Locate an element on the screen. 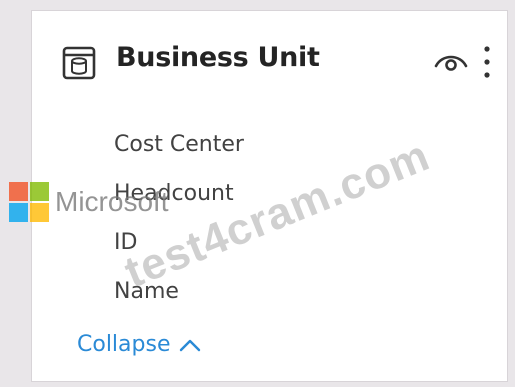 The height and width of the screenshot is (387, 515). collapse-link: Collapse is located at coordinates (139, 344).